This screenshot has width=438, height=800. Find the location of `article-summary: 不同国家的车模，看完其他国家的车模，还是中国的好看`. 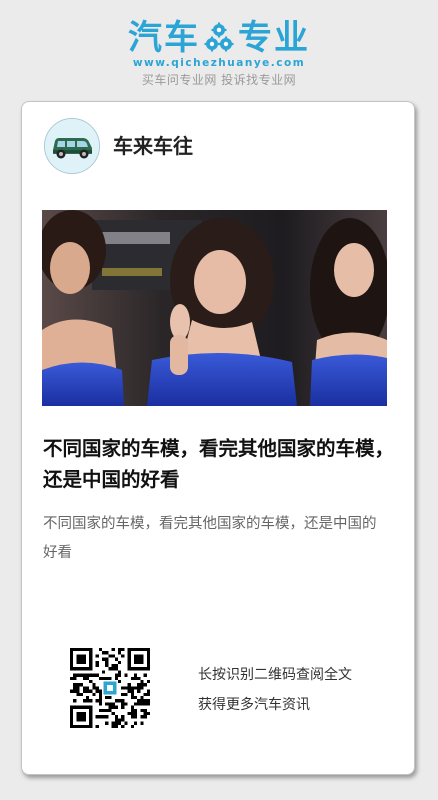

article-summary: 不同国家的车模，看完其他国家的车模，还是中国的好看 is located at coordinates (210, 538).